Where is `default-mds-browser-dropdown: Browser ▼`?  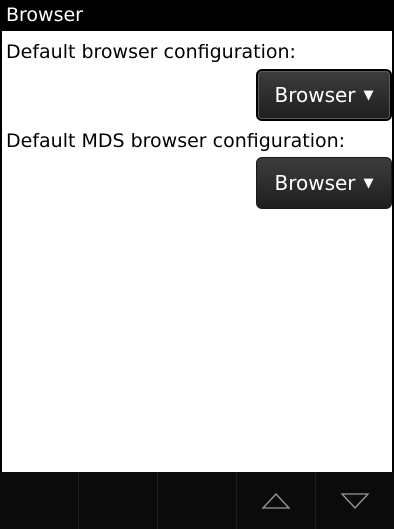 default-mds-browser-dropdown: Browser ▼ is located at coordinates (324, 183).